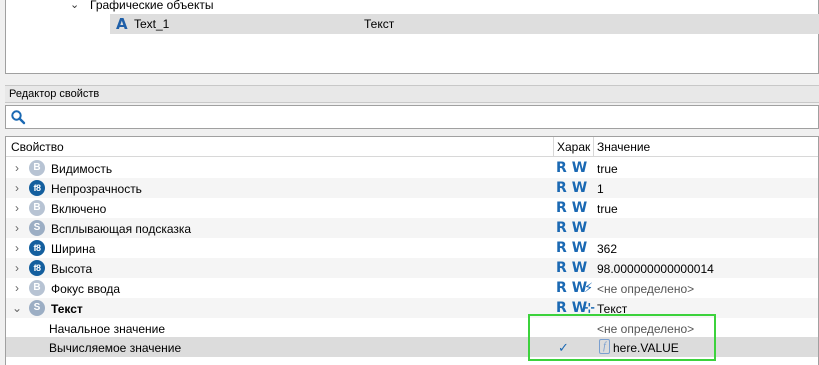  Describe the element at coordinates (600, 189) in the screenshot. I see `property-value: 1` at that location.